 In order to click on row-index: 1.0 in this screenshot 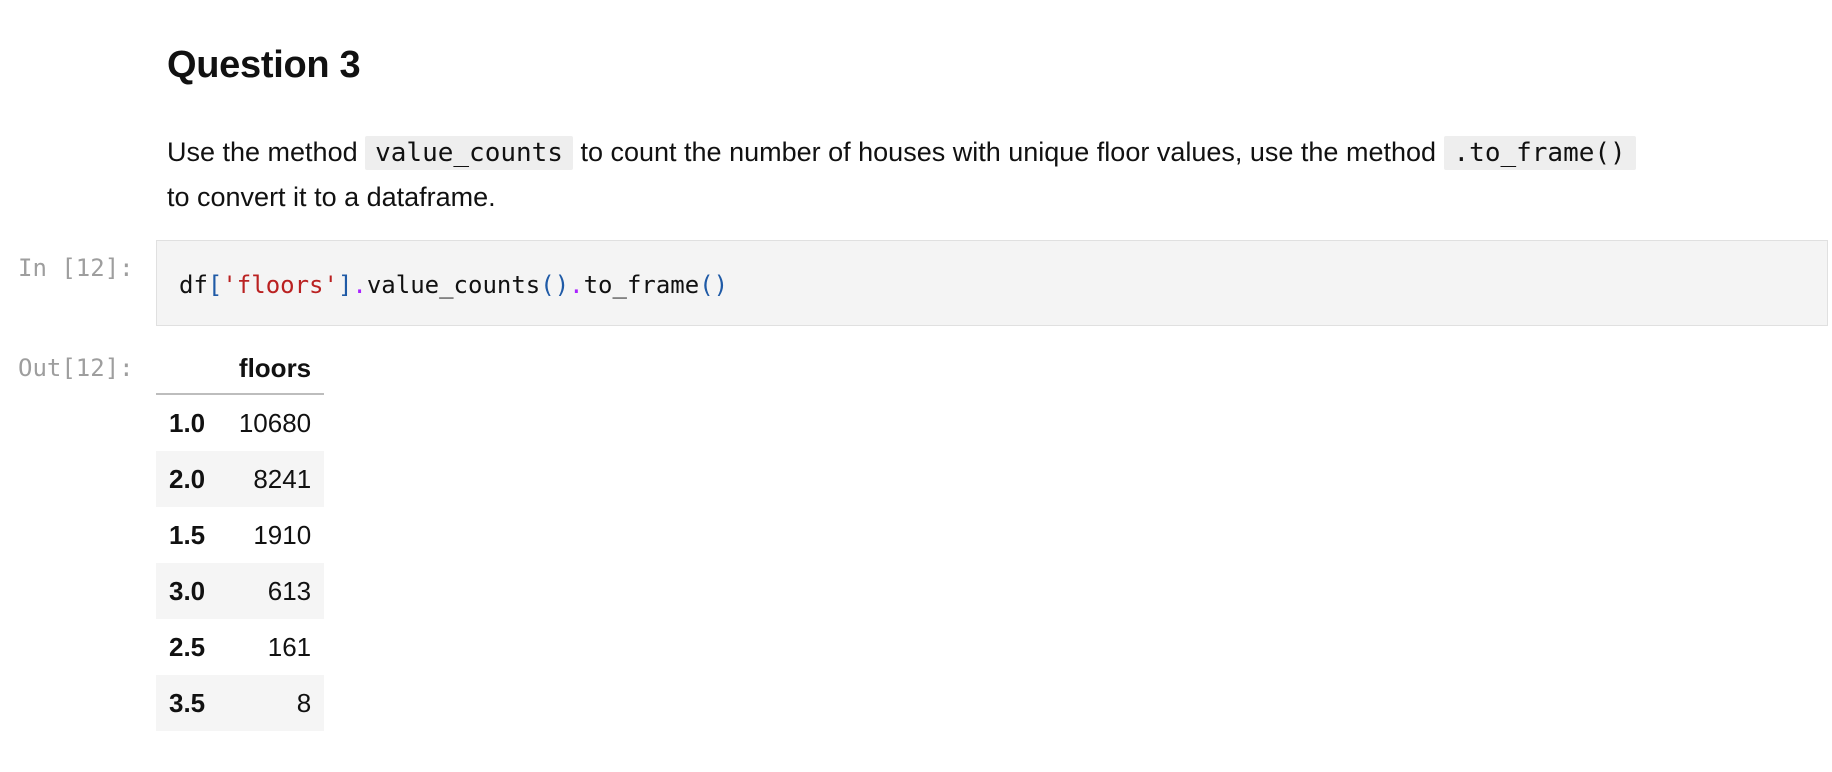, I will do `click(187, 422)`.